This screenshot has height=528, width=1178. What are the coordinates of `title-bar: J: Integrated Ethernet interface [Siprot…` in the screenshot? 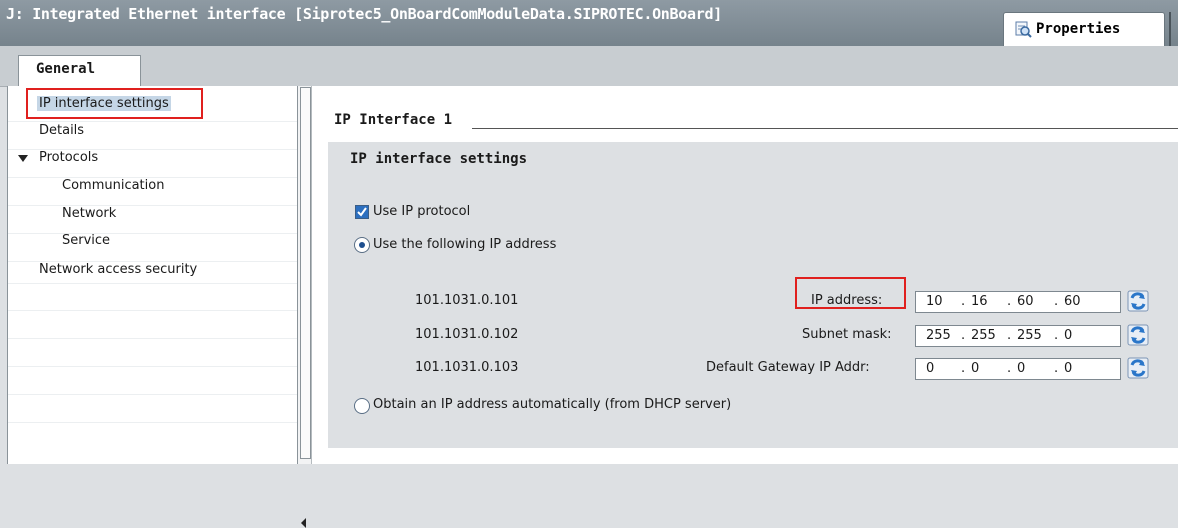 It's located at (589, 23).